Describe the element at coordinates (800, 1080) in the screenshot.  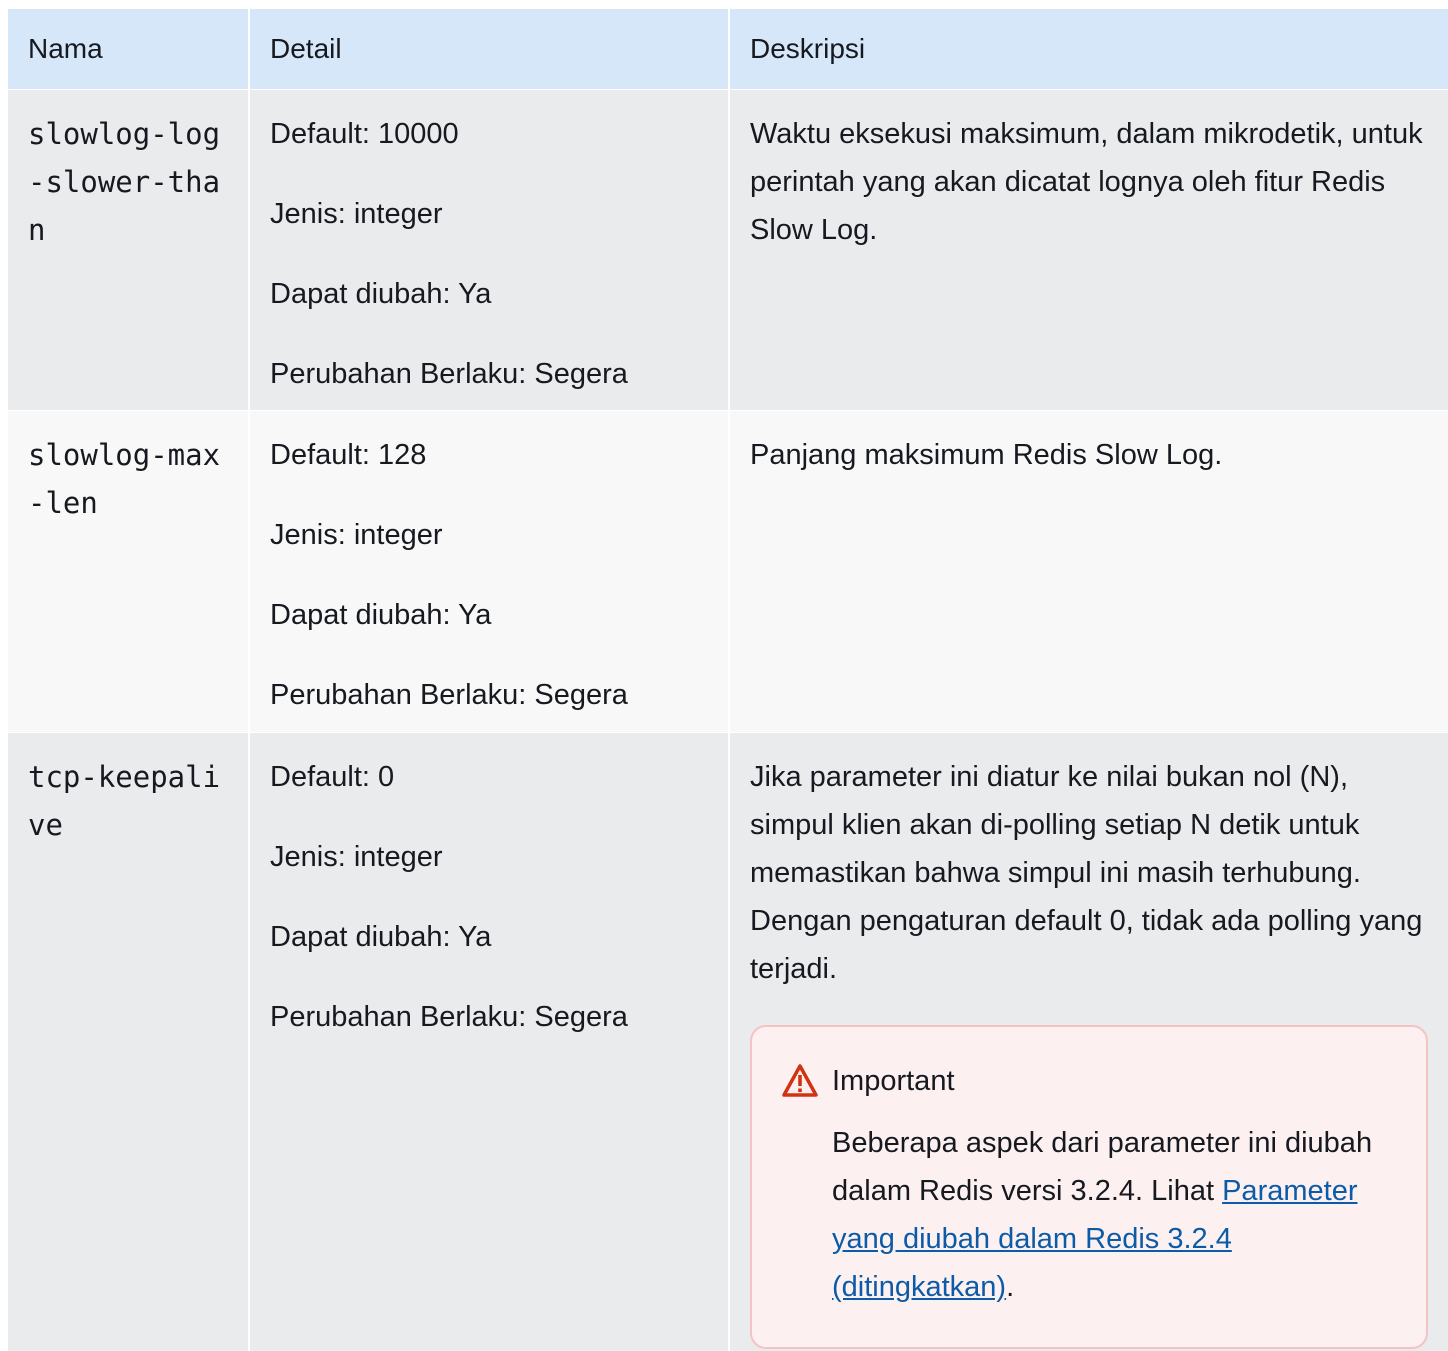
I see `warning-triangle-icon` at that location.